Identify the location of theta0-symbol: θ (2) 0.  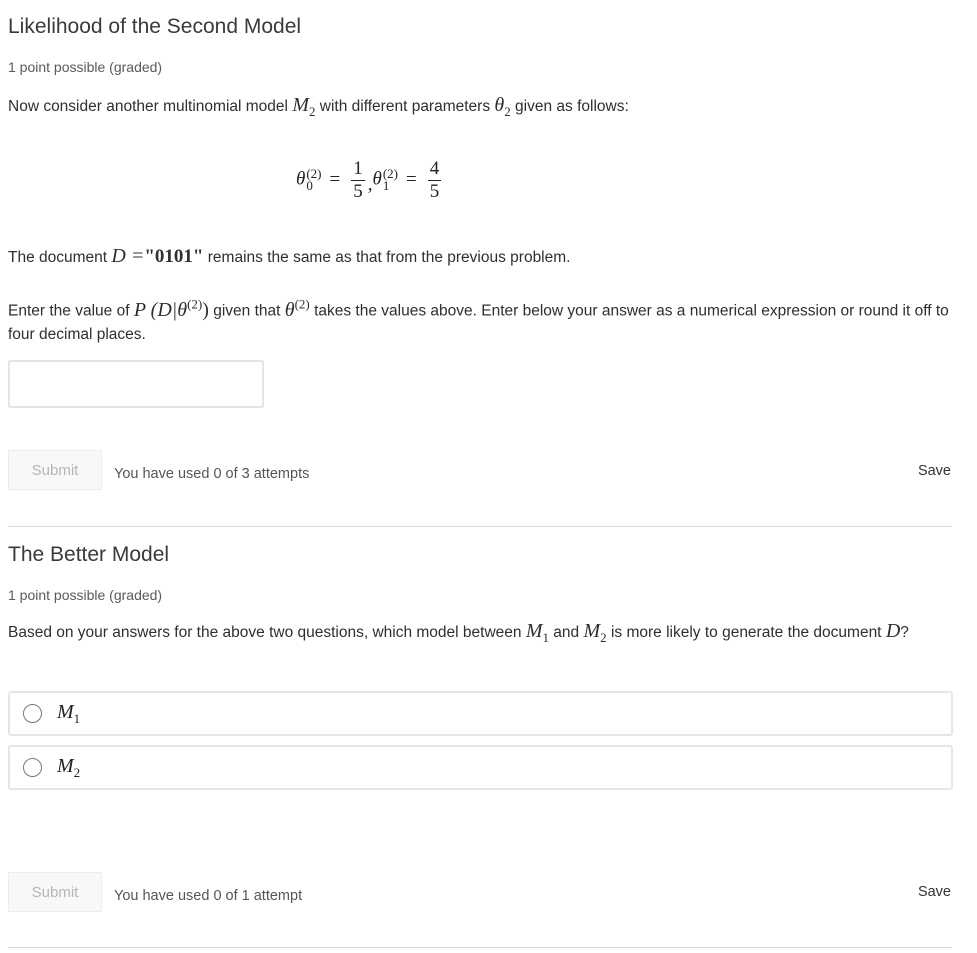
(309, 179).